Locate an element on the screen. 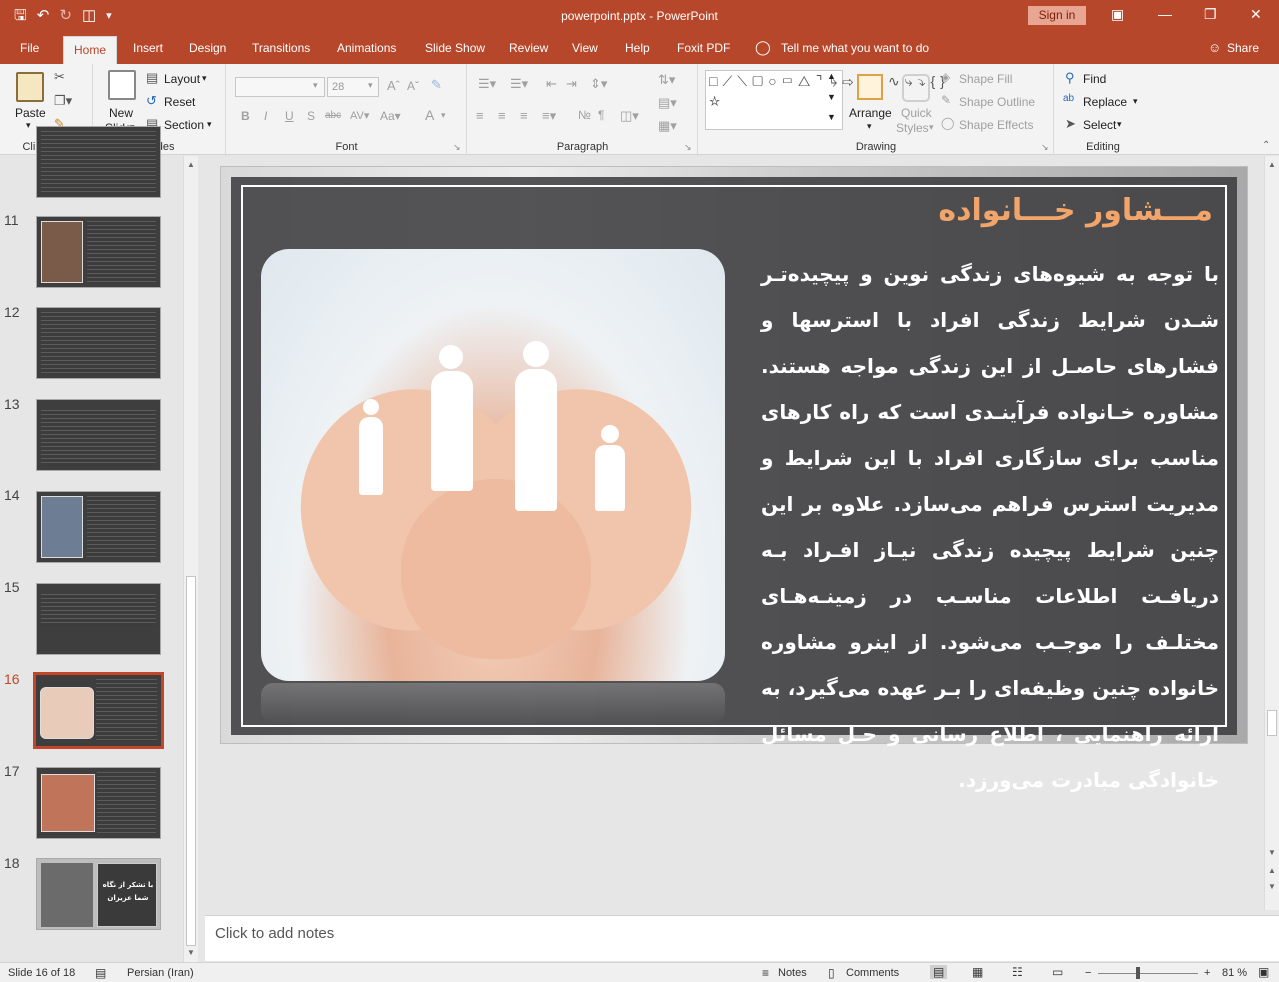  shapes-gallery: □⟋⟍▢○▭△⌝↳⇨⇩⚭∿⤷⤵{}☆ is located at coordinates (825, 100).